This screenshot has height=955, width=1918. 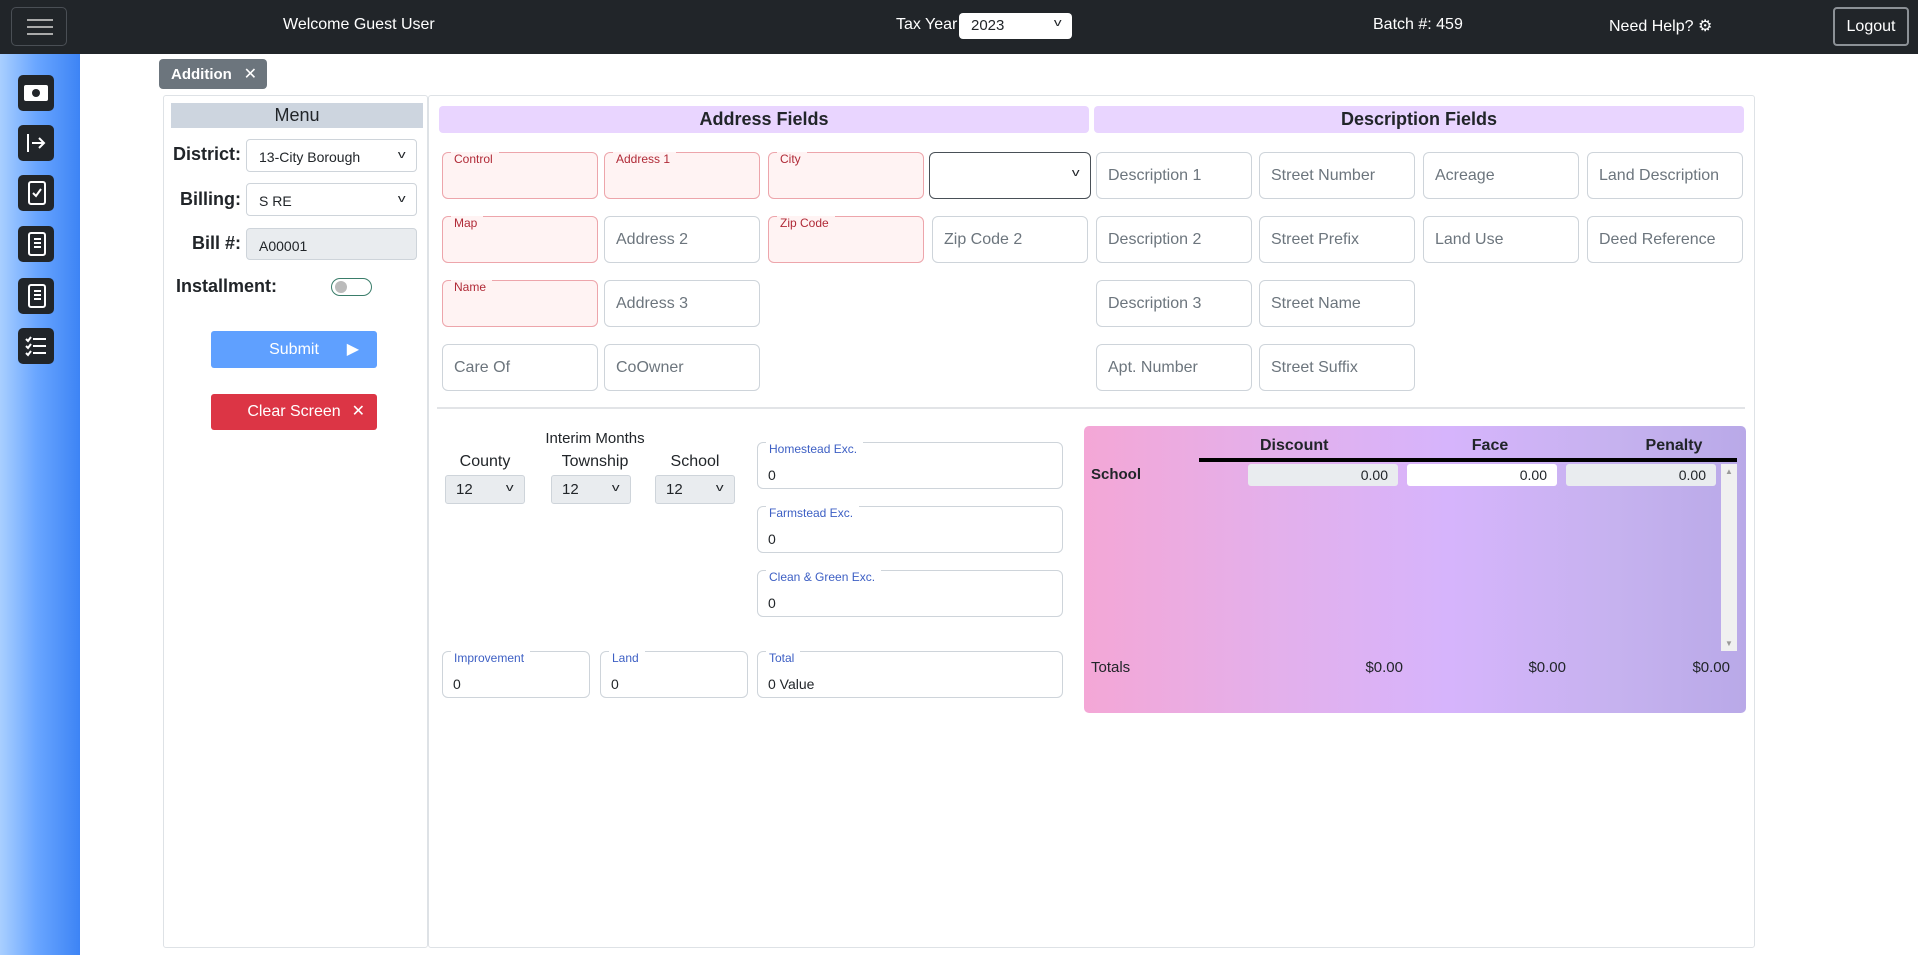 I want to click on school-months-select: 12 v, so click(x=695, y=489).